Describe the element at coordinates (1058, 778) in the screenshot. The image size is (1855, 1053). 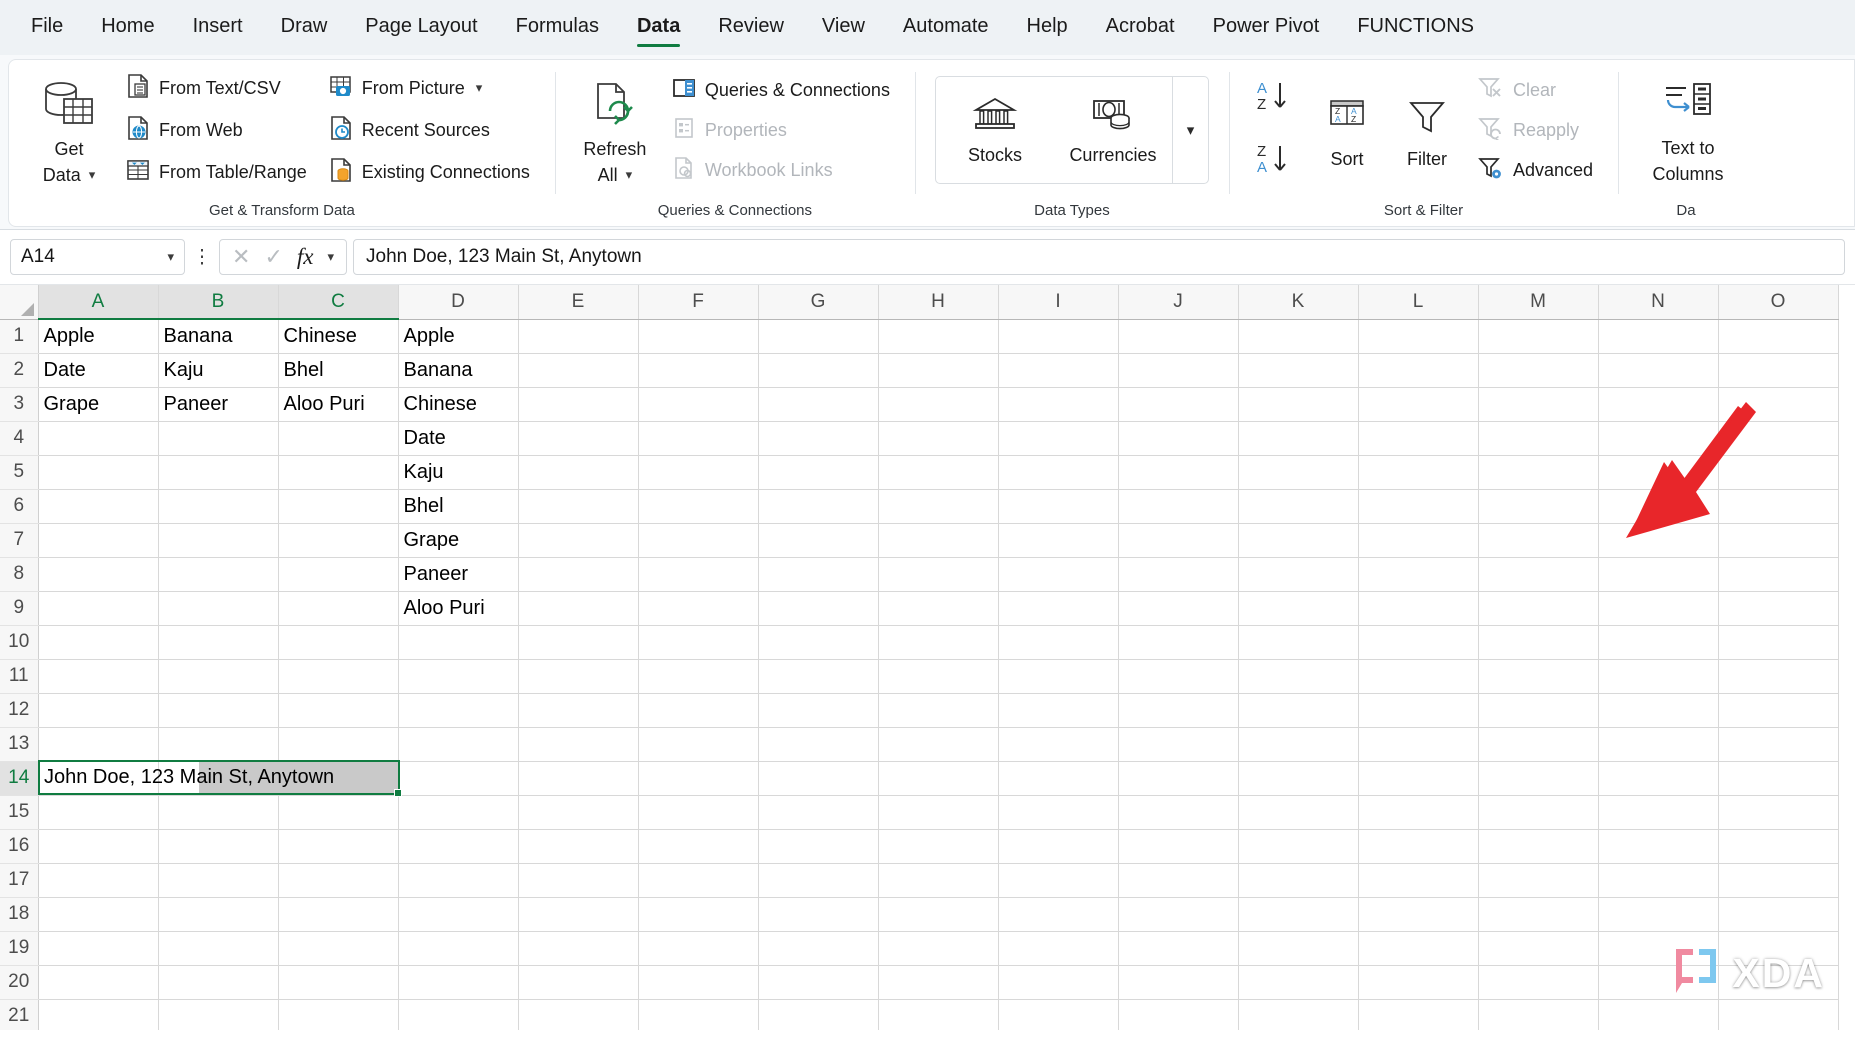
I see `cell-i14` at that location.